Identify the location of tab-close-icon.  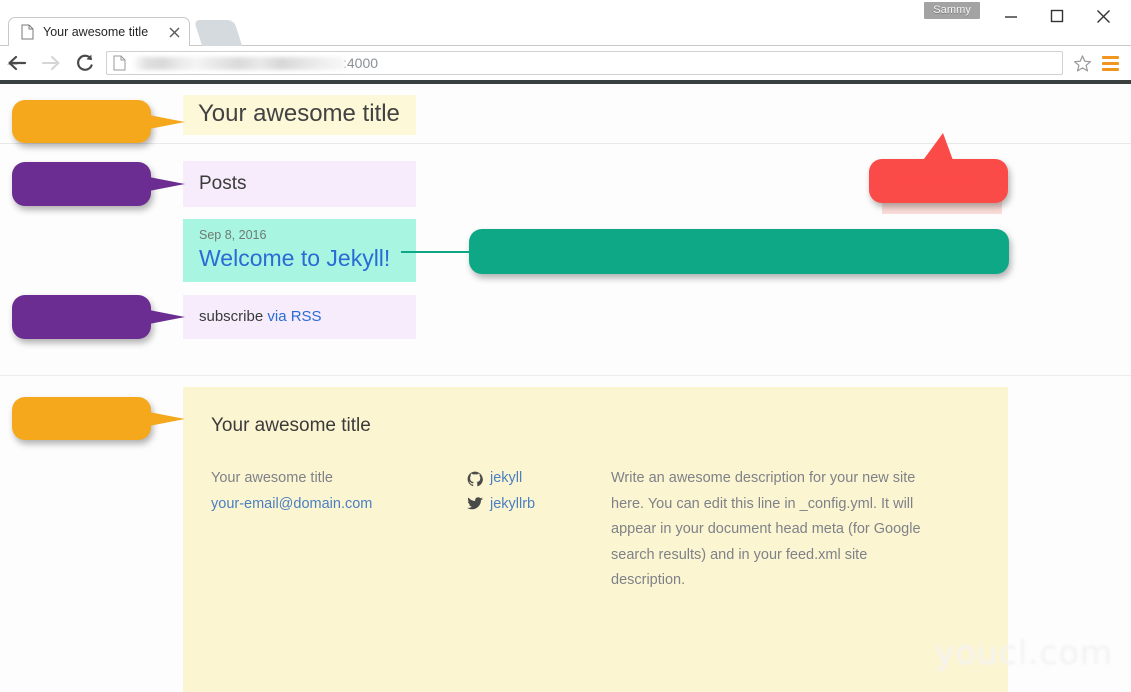
(174, 32).